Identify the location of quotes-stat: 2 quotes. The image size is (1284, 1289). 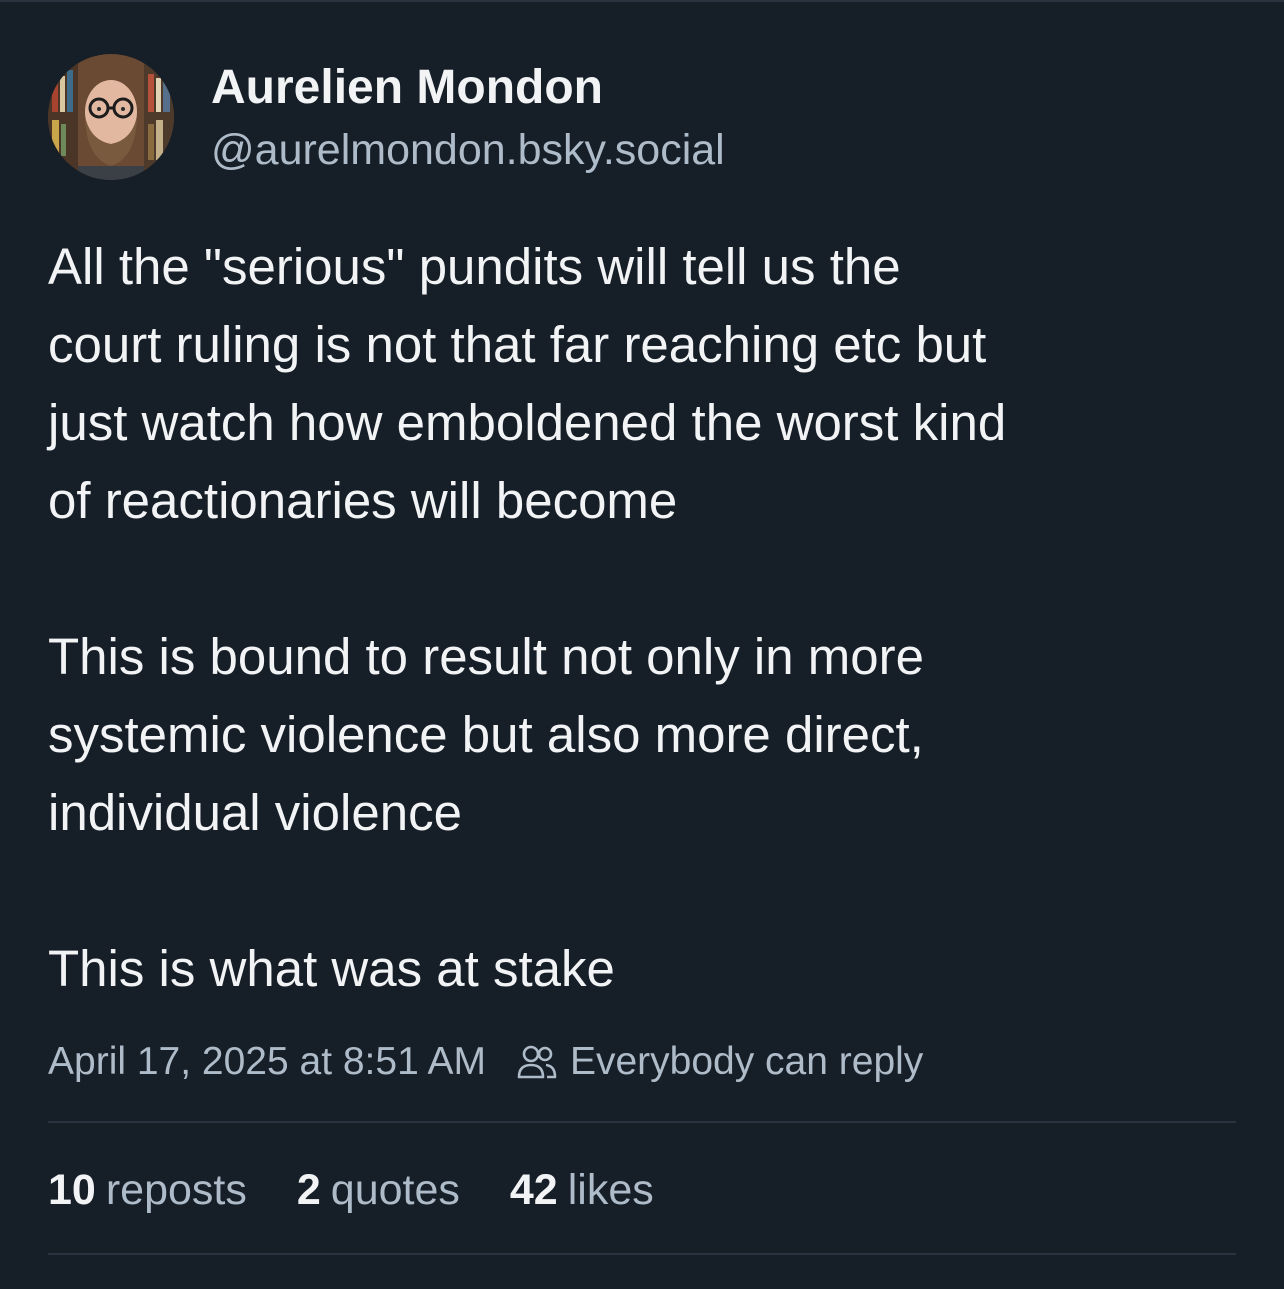
(378, 1190).